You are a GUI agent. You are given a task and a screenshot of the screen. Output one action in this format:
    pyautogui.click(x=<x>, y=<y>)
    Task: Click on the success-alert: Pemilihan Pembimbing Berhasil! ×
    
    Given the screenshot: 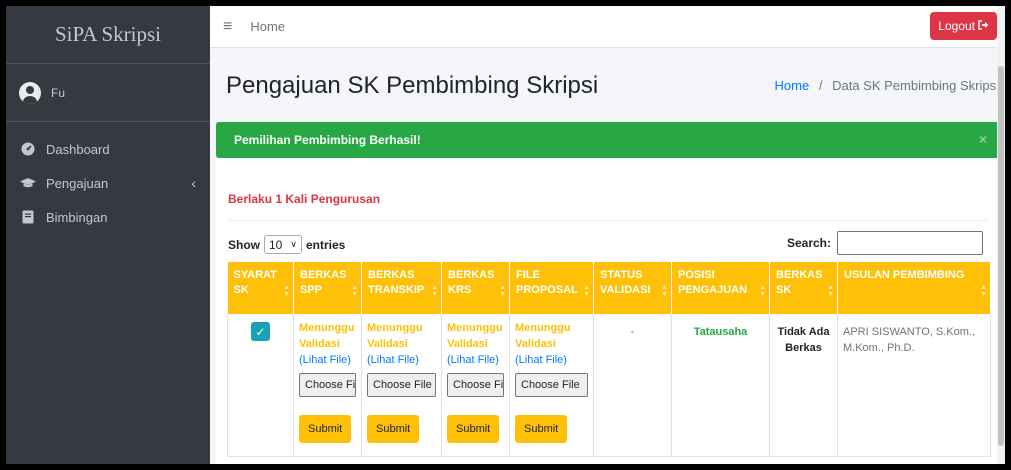 What is the action you would take?
    pyautogui.click(x=607, y=140)
    